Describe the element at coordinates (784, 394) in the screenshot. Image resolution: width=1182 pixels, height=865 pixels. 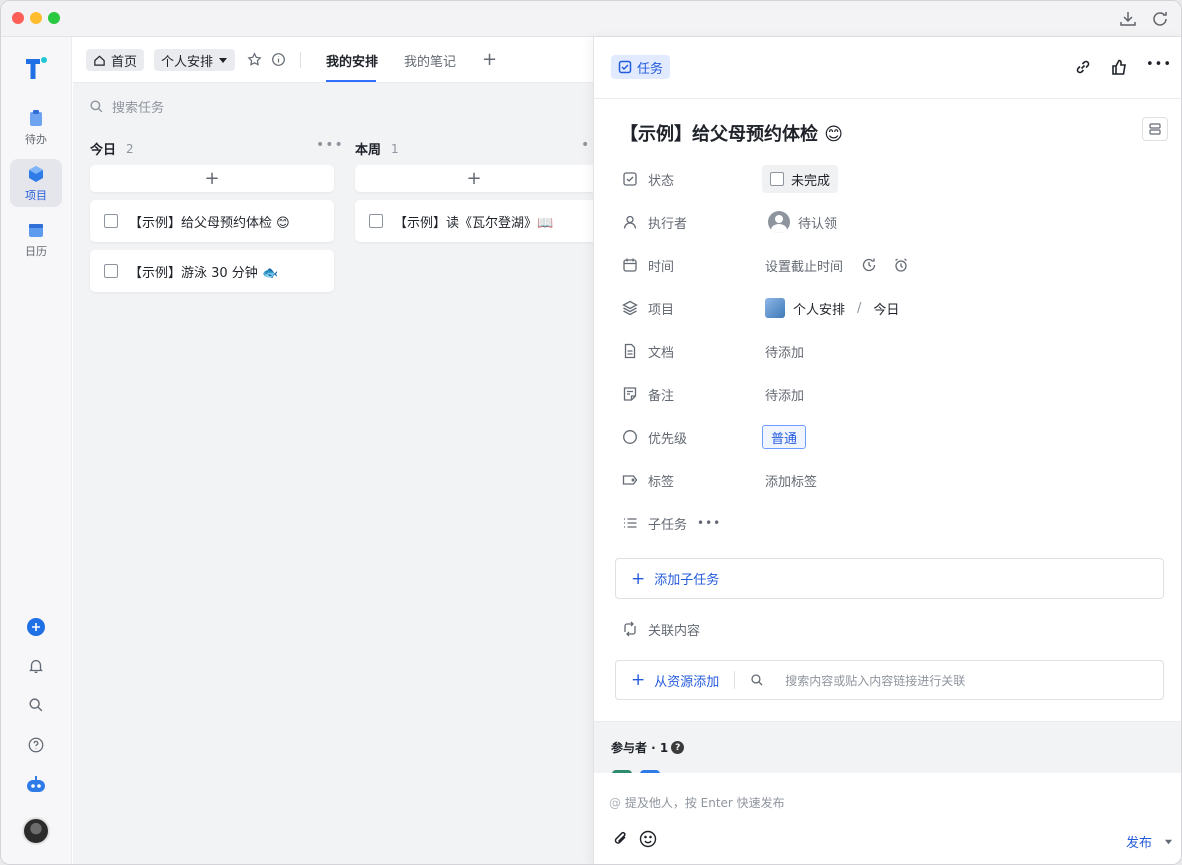
I see `note-value: 待添加` at that location.